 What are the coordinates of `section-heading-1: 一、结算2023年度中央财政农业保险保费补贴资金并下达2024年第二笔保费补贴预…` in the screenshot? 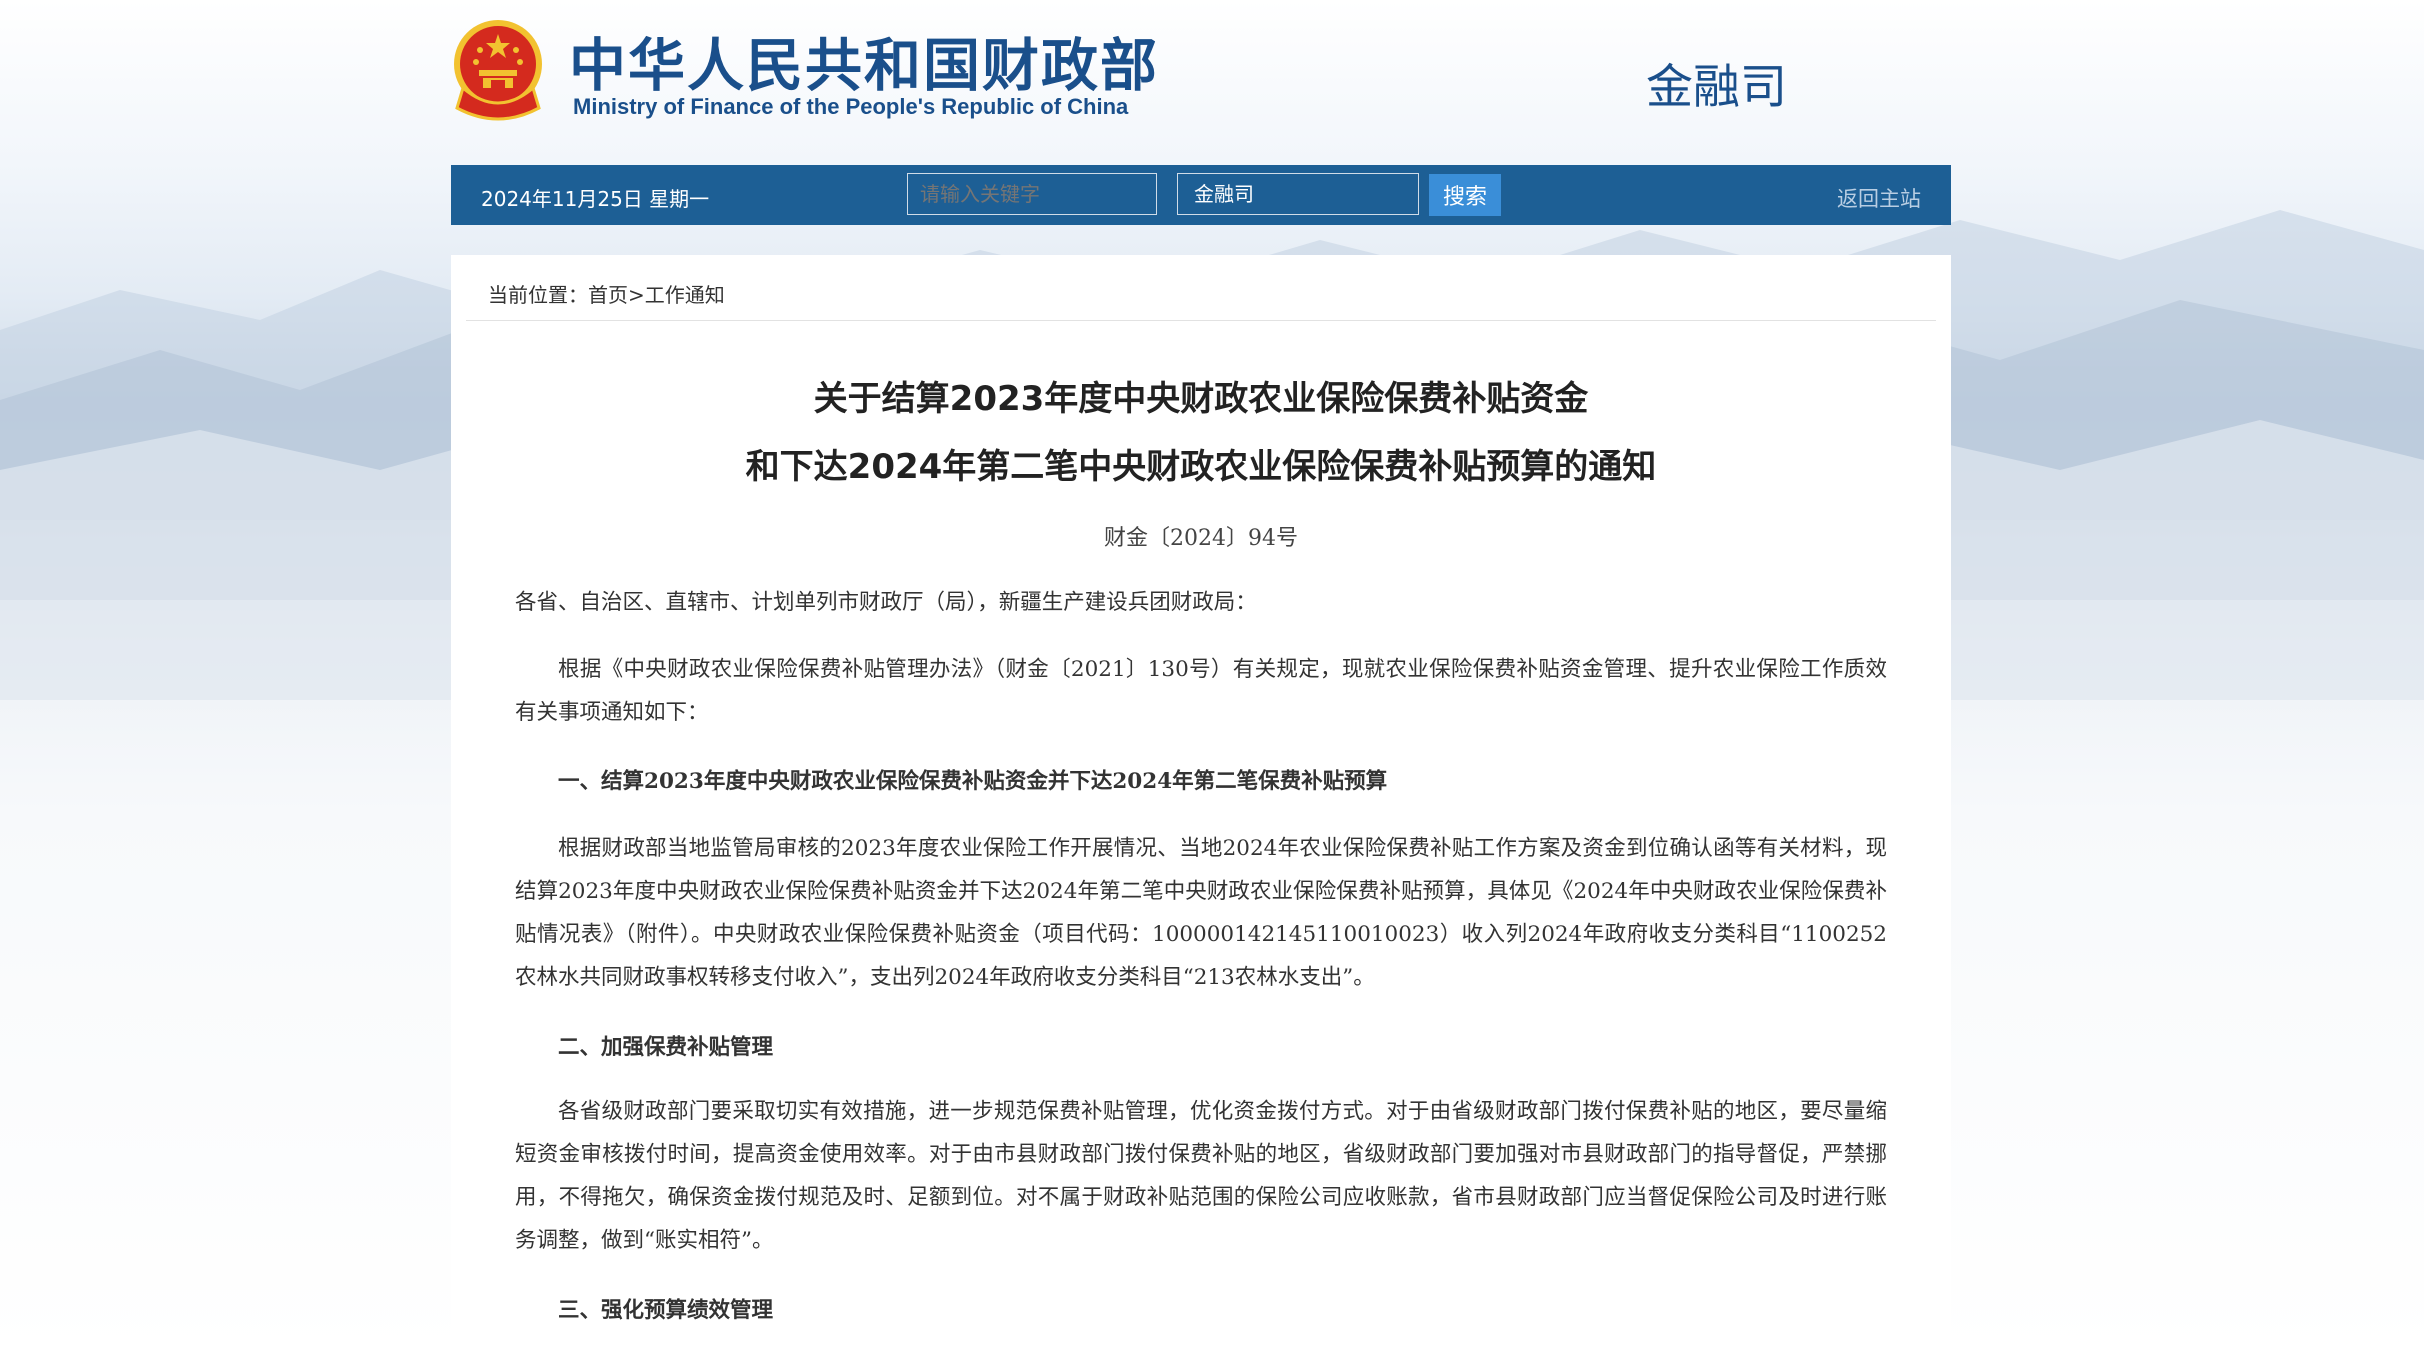 It's located at (973, 781).